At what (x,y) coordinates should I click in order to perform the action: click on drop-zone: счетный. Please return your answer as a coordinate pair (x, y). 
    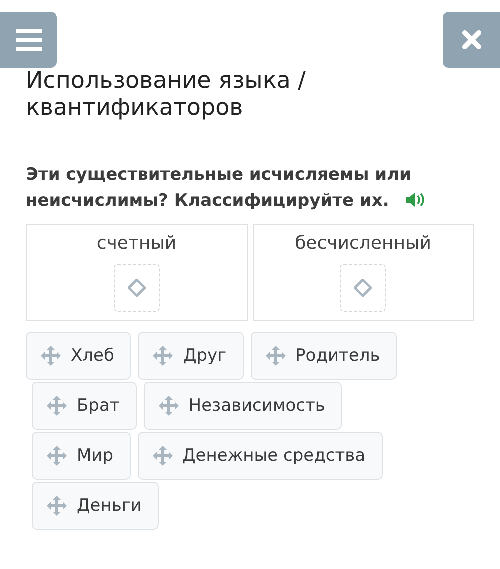
    Looking at the image, I should click on (137, 272).